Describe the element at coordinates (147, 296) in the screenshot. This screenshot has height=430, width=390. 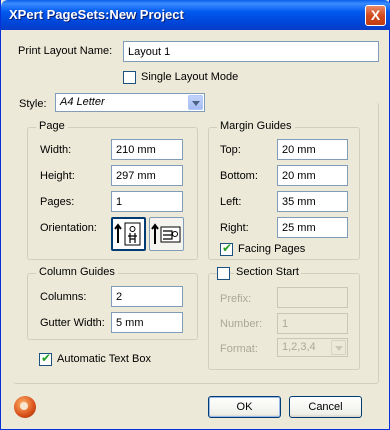
I see `columns-input` at that location.